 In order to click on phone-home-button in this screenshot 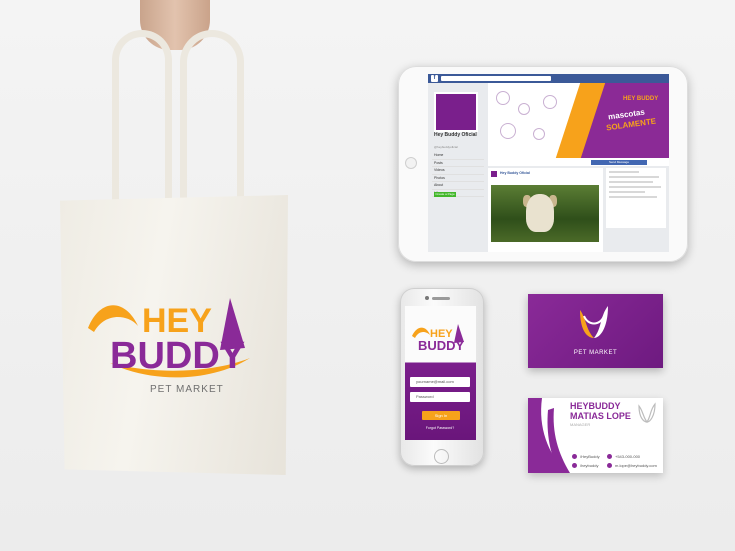, I will do `click(441, 456)`.